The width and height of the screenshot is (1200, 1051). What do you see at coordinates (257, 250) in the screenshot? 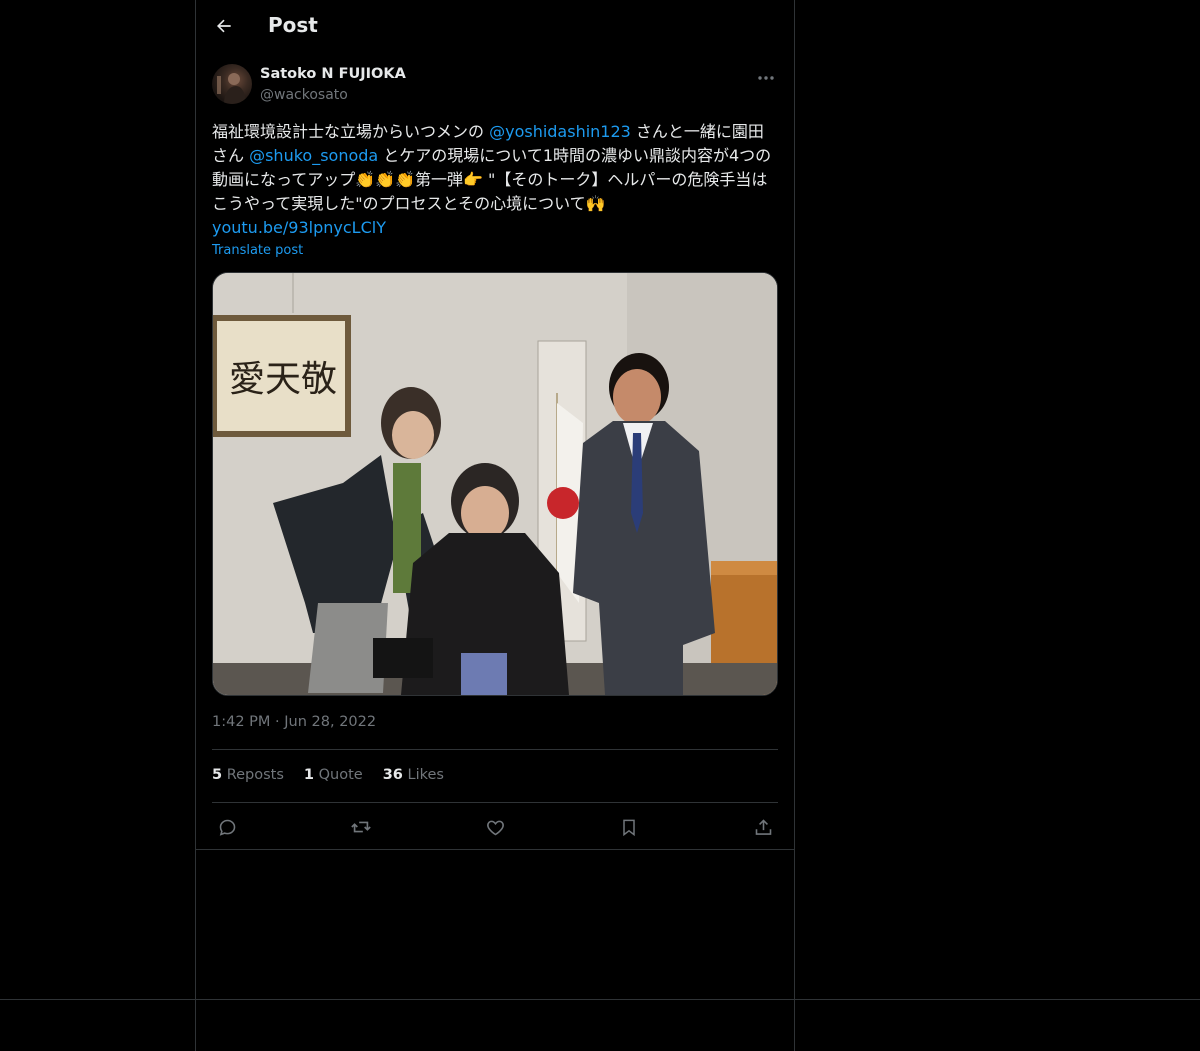
I see `translate-post-link: Translate post` at bounding box center [257, 250].